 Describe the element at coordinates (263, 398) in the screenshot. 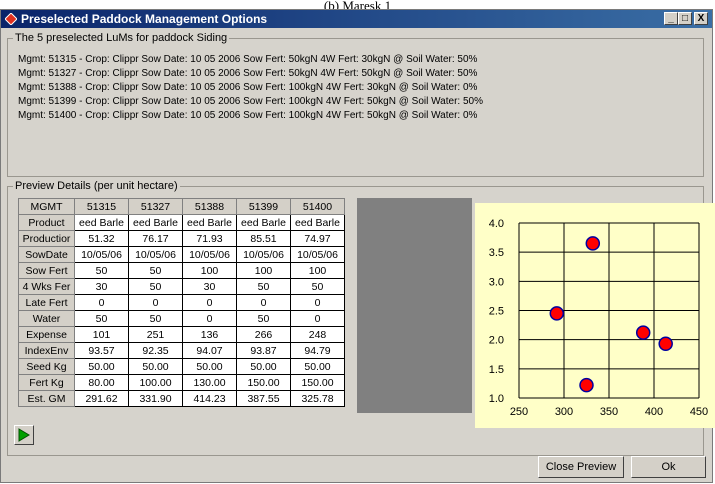

I see `table-cell: 387.55` at that location.